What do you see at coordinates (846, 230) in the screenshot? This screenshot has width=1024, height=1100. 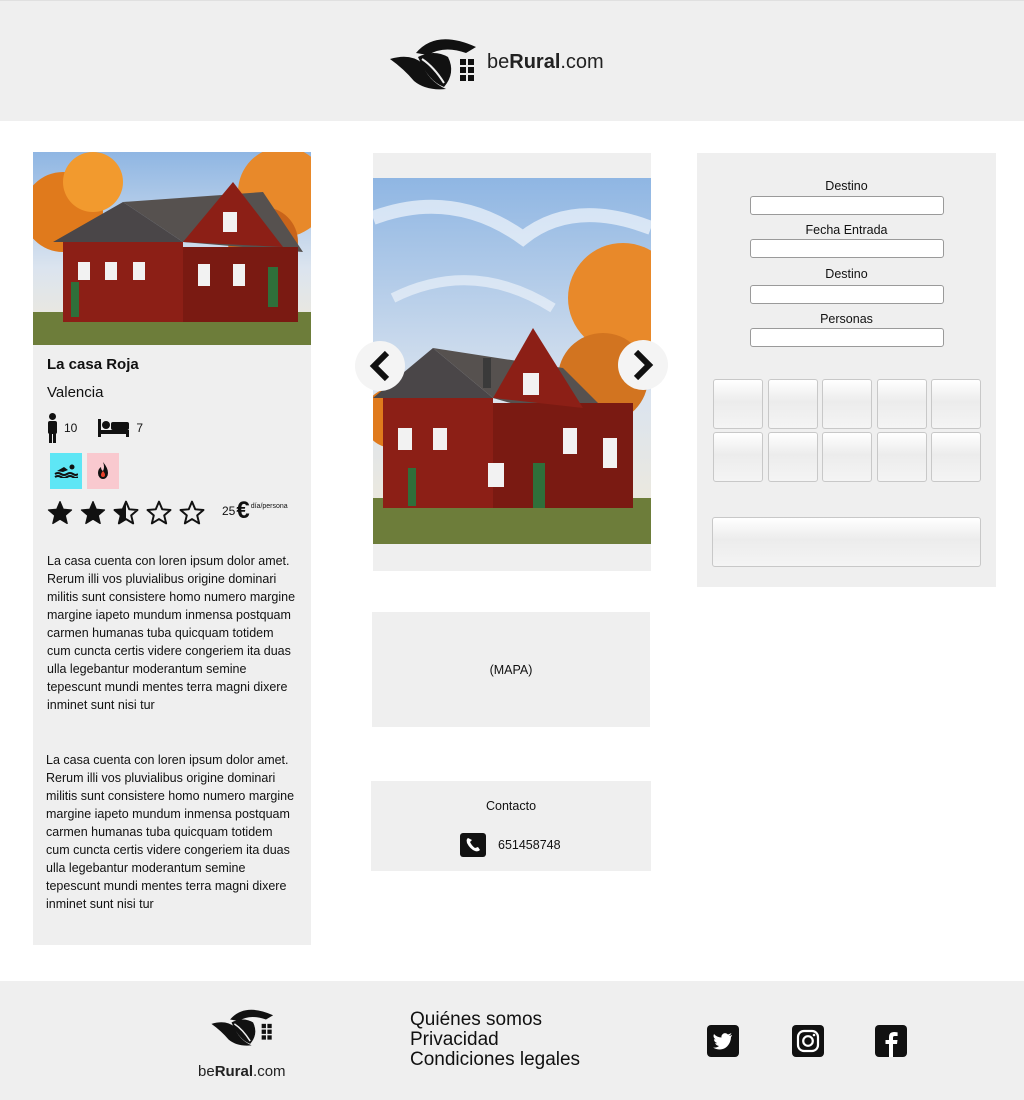 I see `fecha-entrada-label: Fecha Entrada` at bounding box center [846, 230].